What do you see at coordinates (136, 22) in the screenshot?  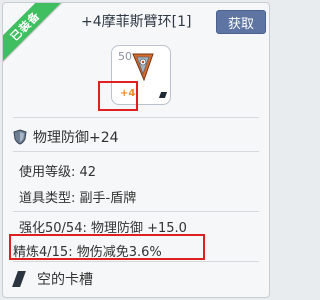 I see `item-title: +4摩菲斯臂环[1]` at bounding box center [136, 22].